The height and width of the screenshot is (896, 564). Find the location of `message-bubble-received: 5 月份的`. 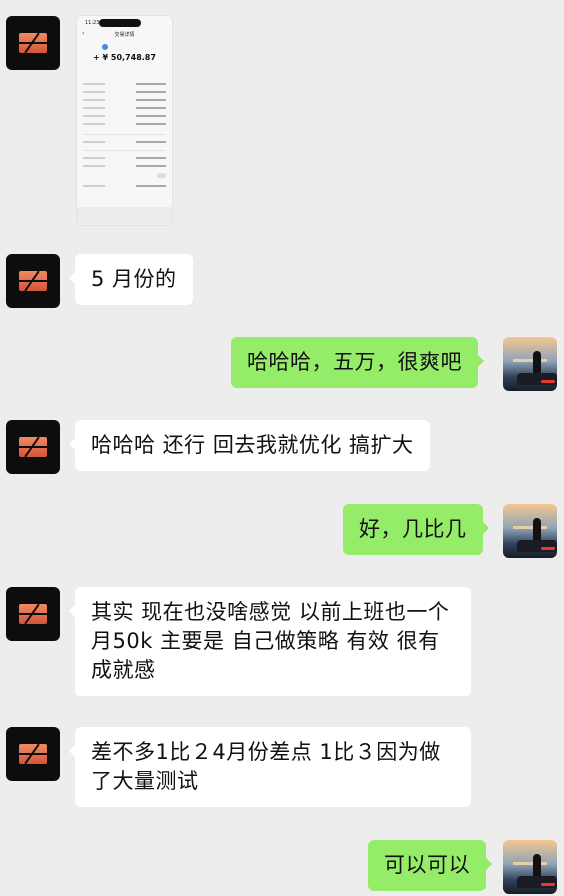

message-bubble-received: 5 月份的 is located at coordinates (131, 279).